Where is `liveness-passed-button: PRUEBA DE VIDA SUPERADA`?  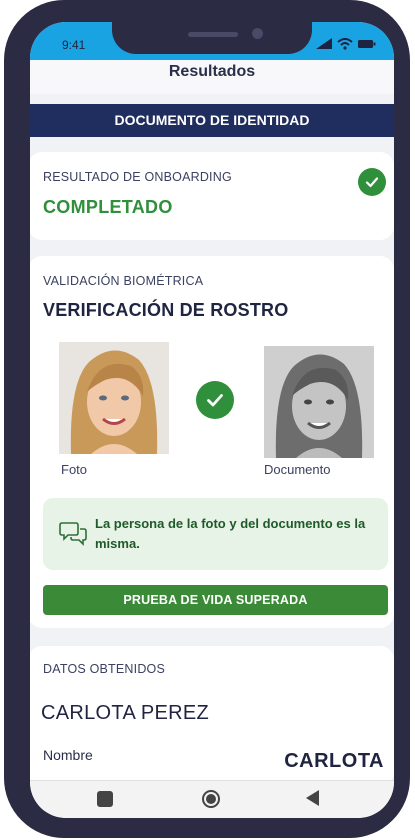
liveness-passed-button: PRUEBA DE VIDA SUPERADA is located at coordinates (215, 600).